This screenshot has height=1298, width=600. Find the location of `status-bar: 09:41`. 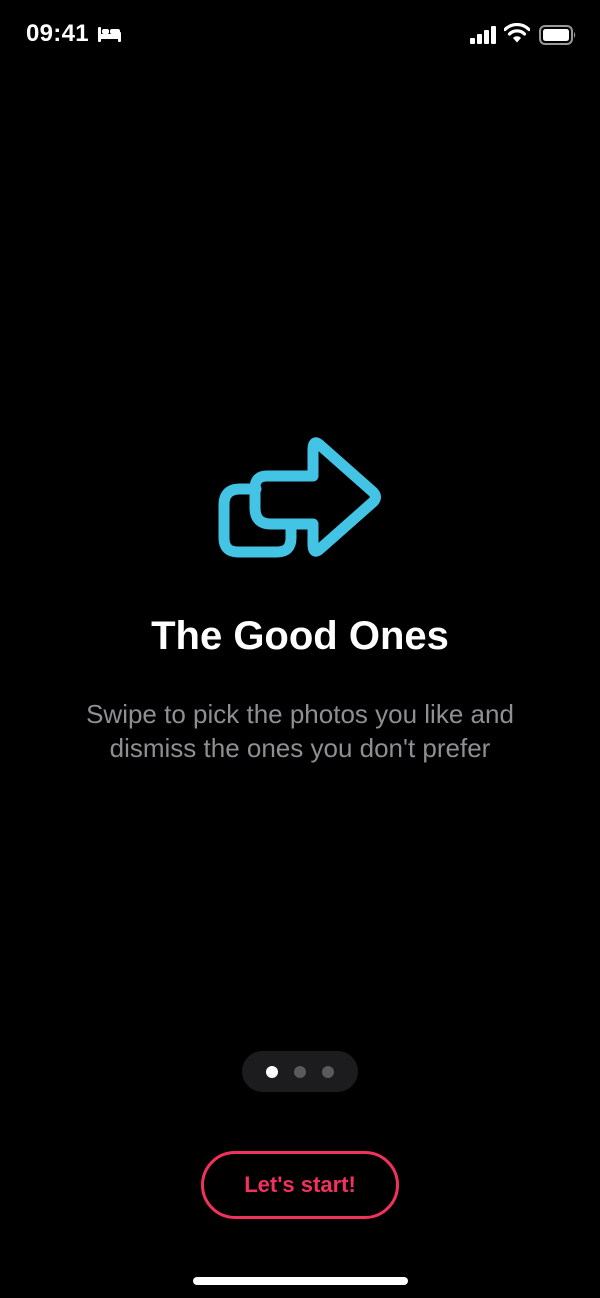

status-bar: 09:41 is located at coordinates (300, 35).